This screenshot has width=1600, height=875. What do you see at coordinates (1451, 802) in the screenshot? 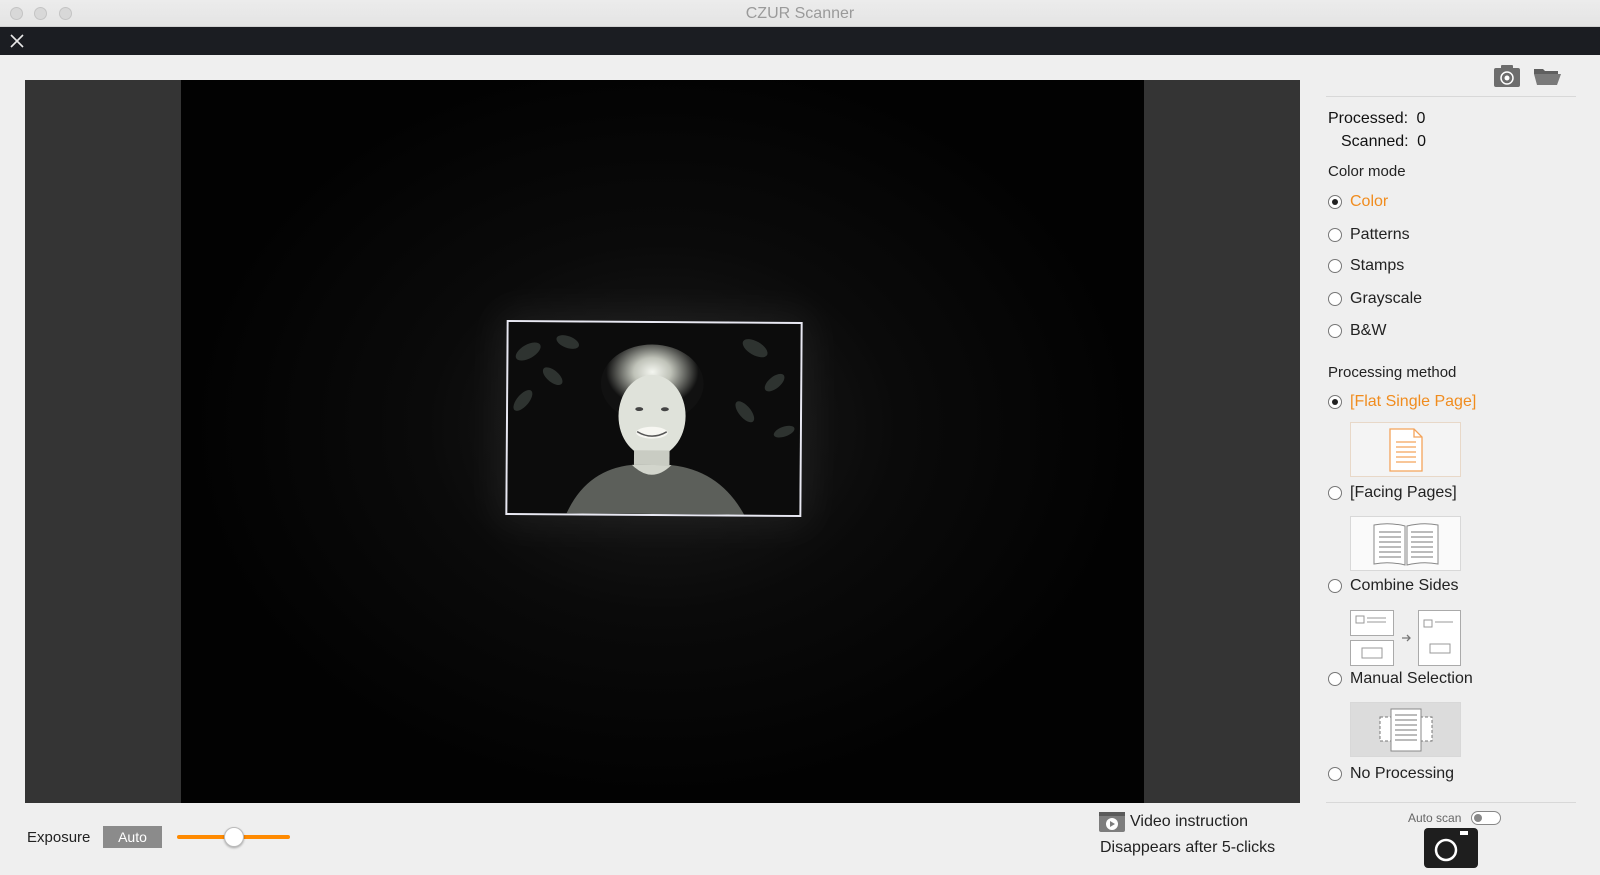
I see `panel-divider-bottom` at bounding box center [1451, 802].